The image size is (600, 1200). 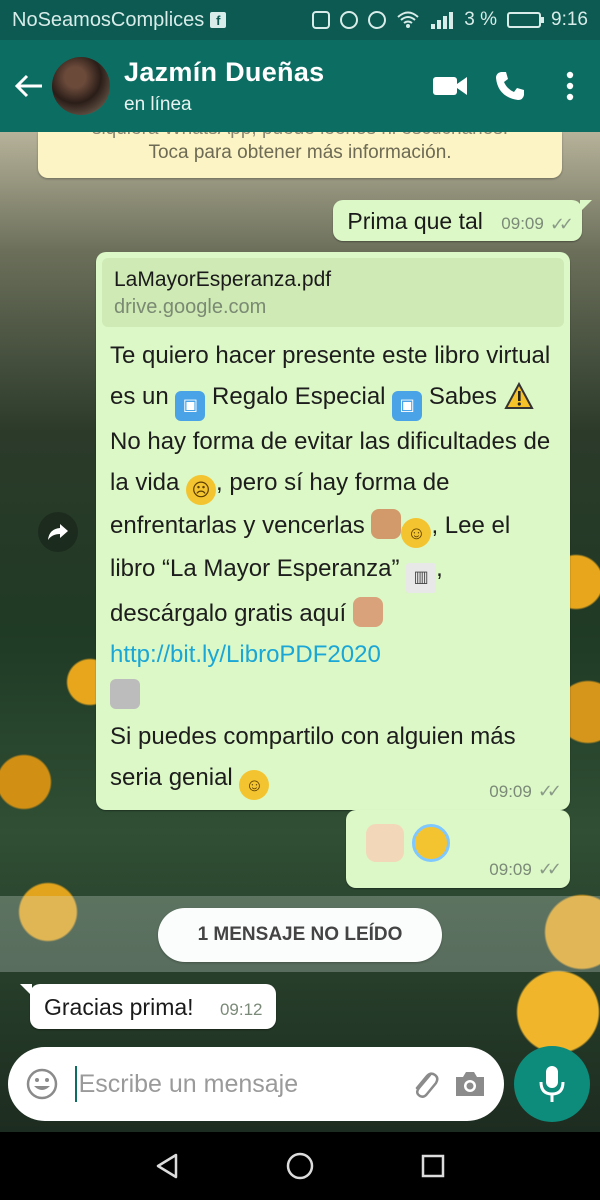 I want to click on message-link: http://bit.ly/LibroPDF2020, so click(x=245, y=654).